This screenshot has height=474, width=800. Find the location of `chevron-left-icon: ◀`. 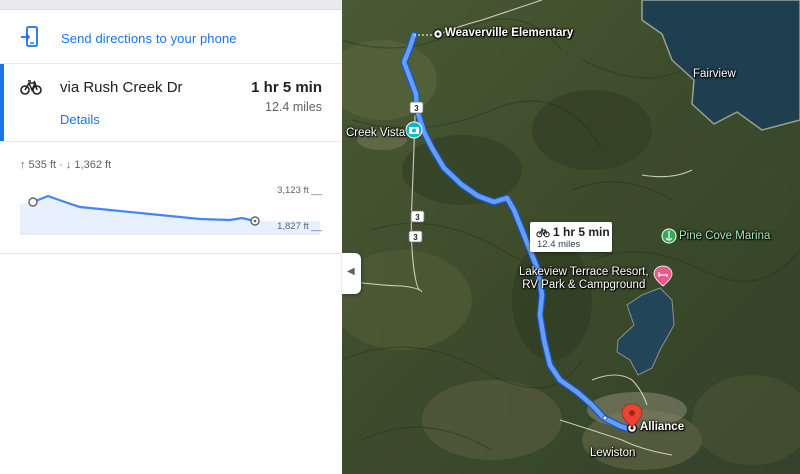

chevron-left-icon: ◀ is located at coordinates (351, 271).